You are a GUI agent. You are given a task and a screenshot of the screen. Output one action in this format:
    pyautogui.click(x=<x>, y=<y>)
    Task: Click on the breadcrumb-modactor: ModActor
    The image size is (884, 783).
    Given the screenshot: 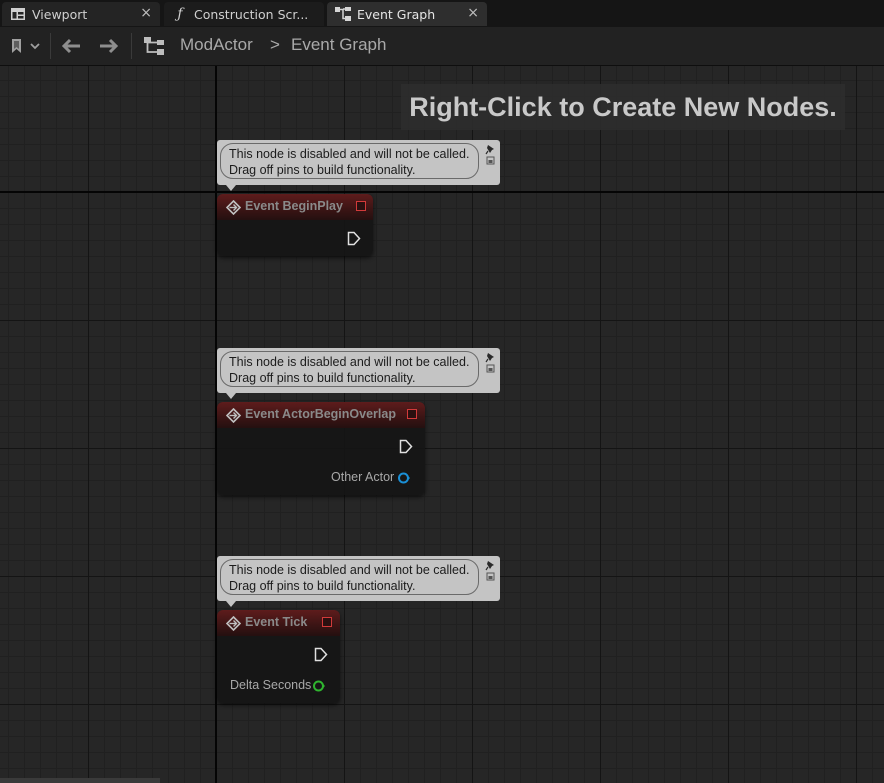 What is the action you would take?
    pyautogui.click(x=216, y=45)
    